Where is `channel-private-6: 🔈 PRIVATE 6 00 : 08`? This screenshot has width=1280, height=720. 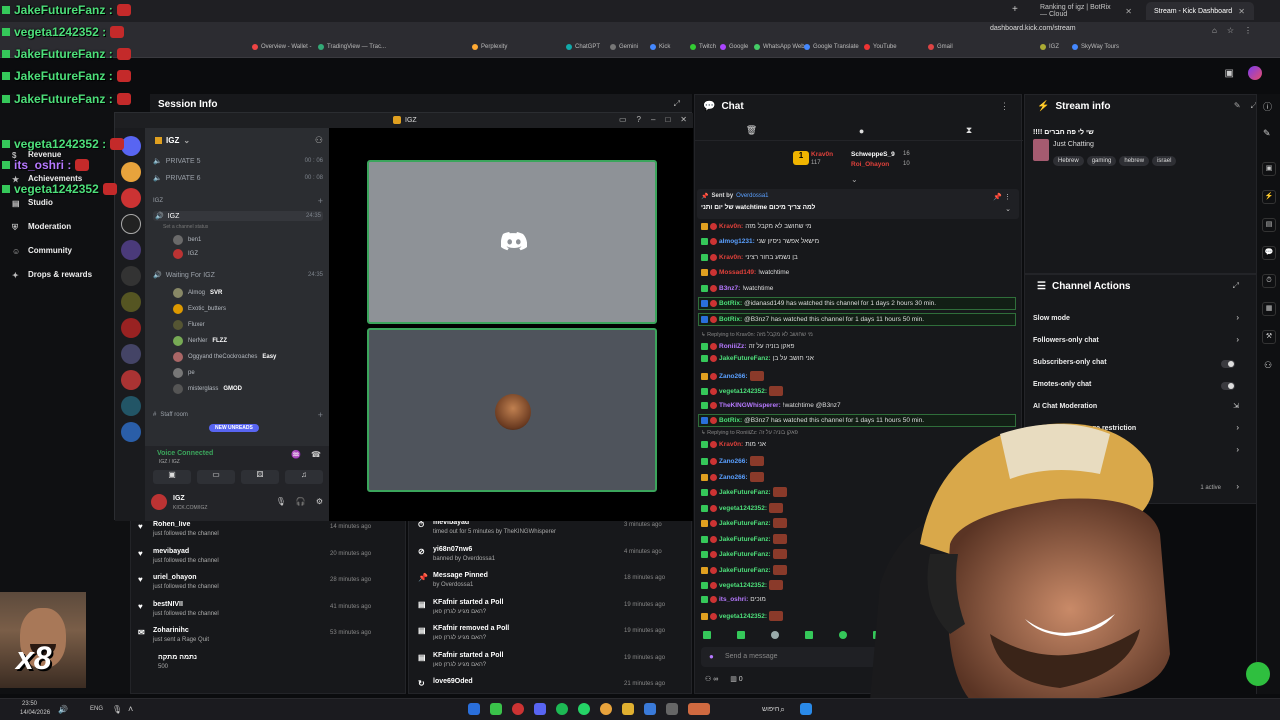
channel-private-6: 🔈 PRIVATE 6 00 : 08 is located at coordinates (238, 178).